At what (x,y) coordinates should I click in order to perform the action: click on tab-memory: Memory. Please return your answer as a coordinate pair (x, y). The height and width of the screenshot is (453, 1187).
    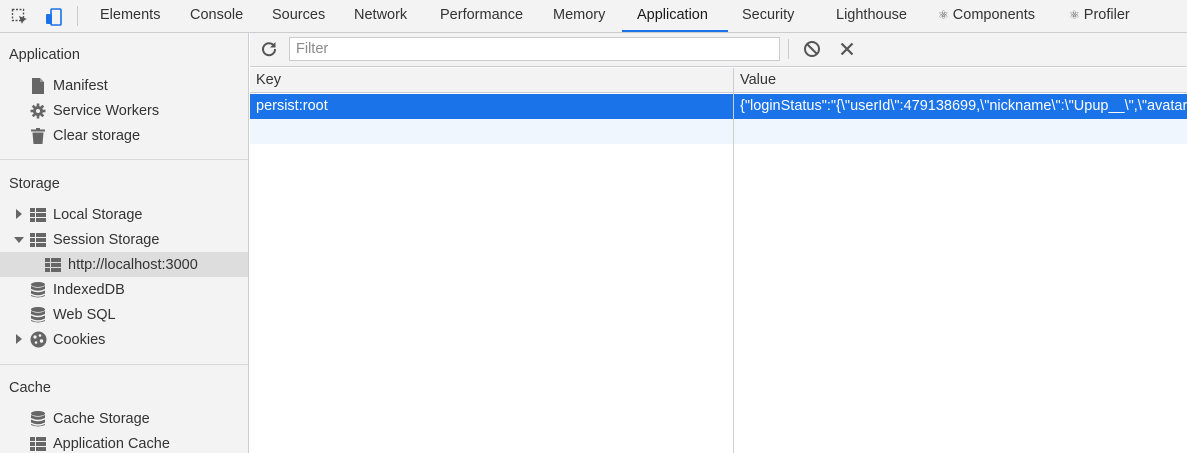
    Looking at the image, I should click on (579, 16).